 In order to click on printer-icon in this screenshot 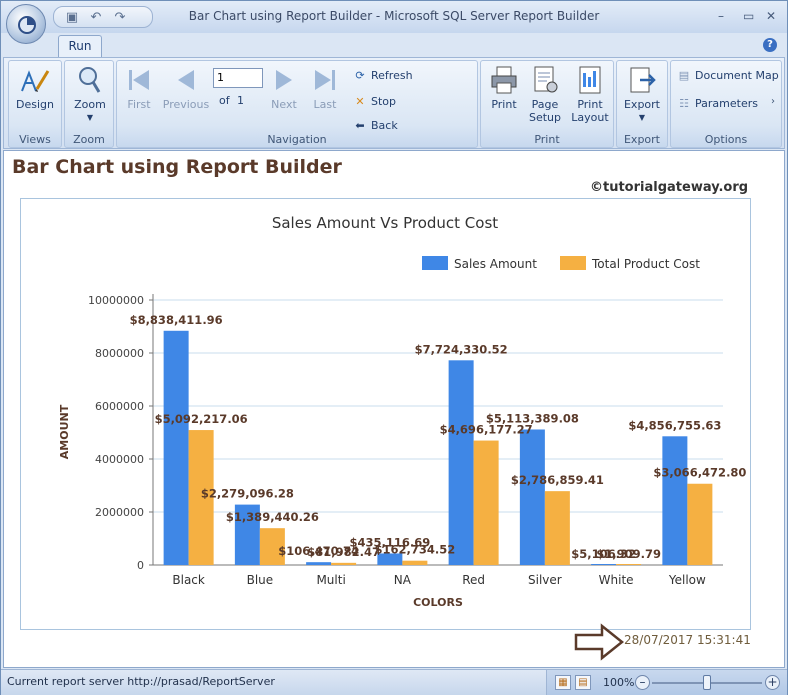, I will do `click(504, 80)`.